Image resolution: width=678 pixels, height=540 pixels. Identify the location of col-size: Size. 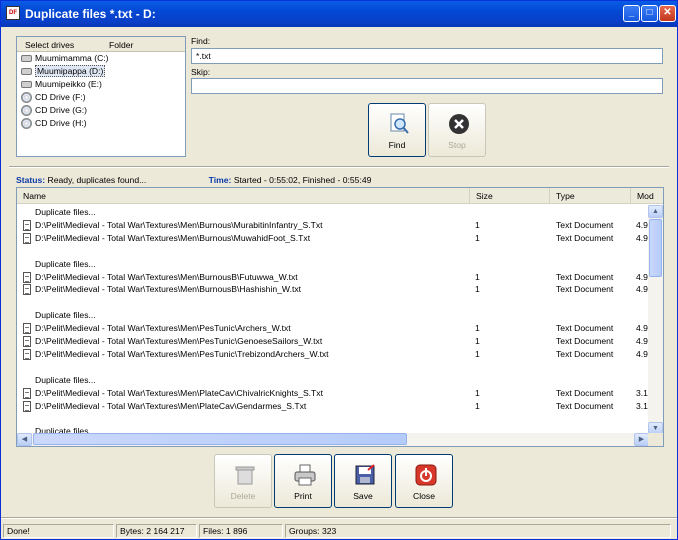
(510, 196).